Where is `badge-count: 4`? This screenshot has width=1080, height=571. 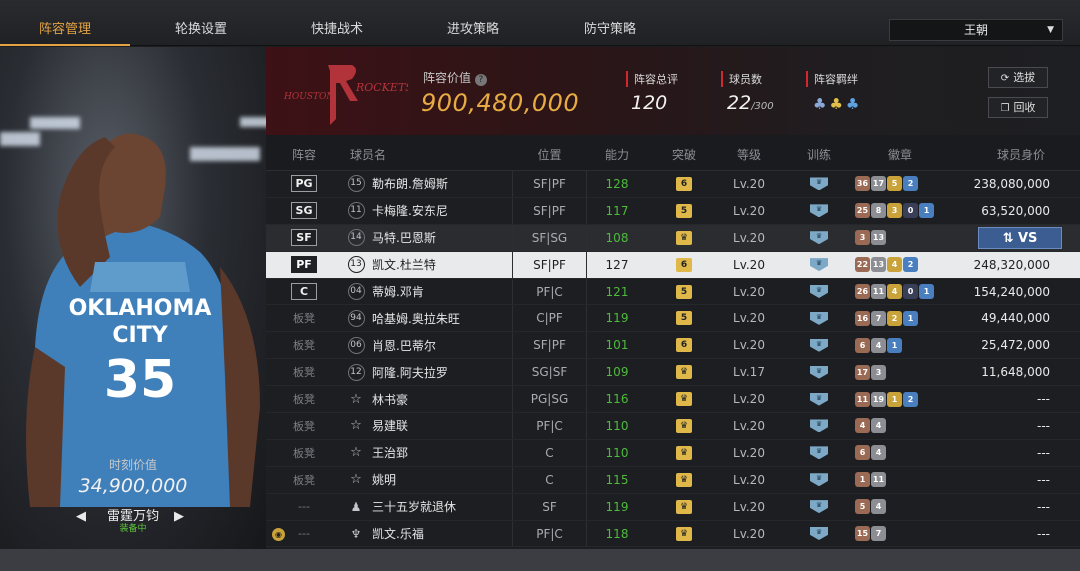 badge-count: 4 is located at coordinates (878, 426).